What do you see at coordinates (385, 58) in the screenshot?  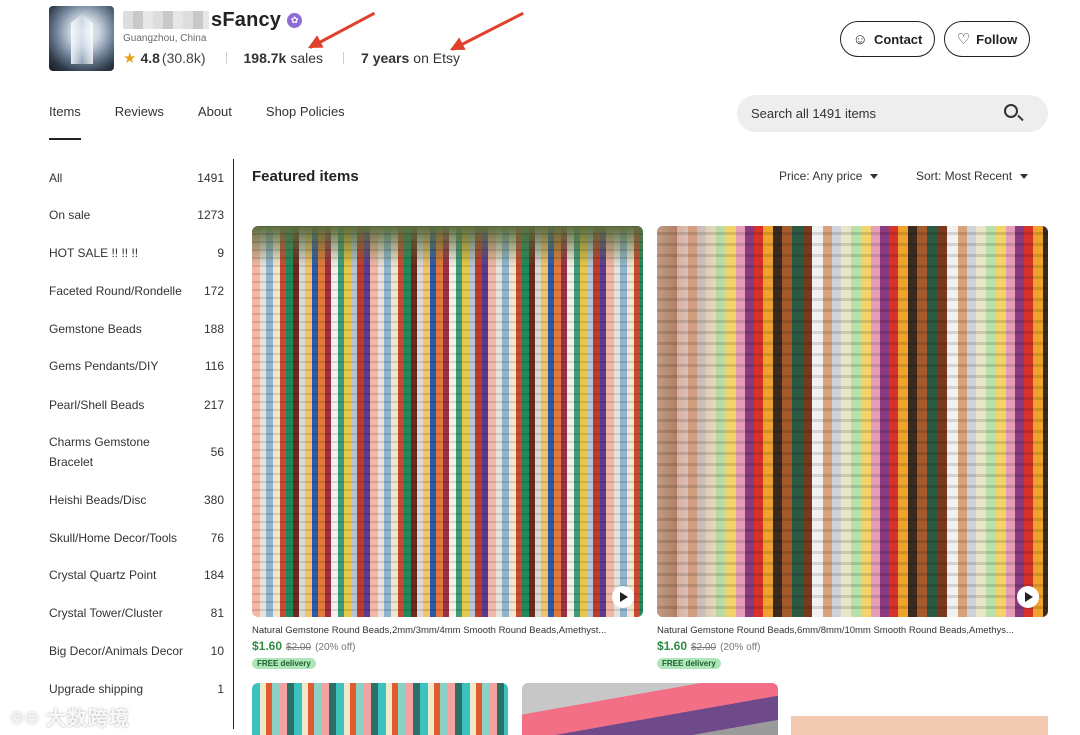 I see `years-on-etsy: 7 years` at bounding box center [385, 58].